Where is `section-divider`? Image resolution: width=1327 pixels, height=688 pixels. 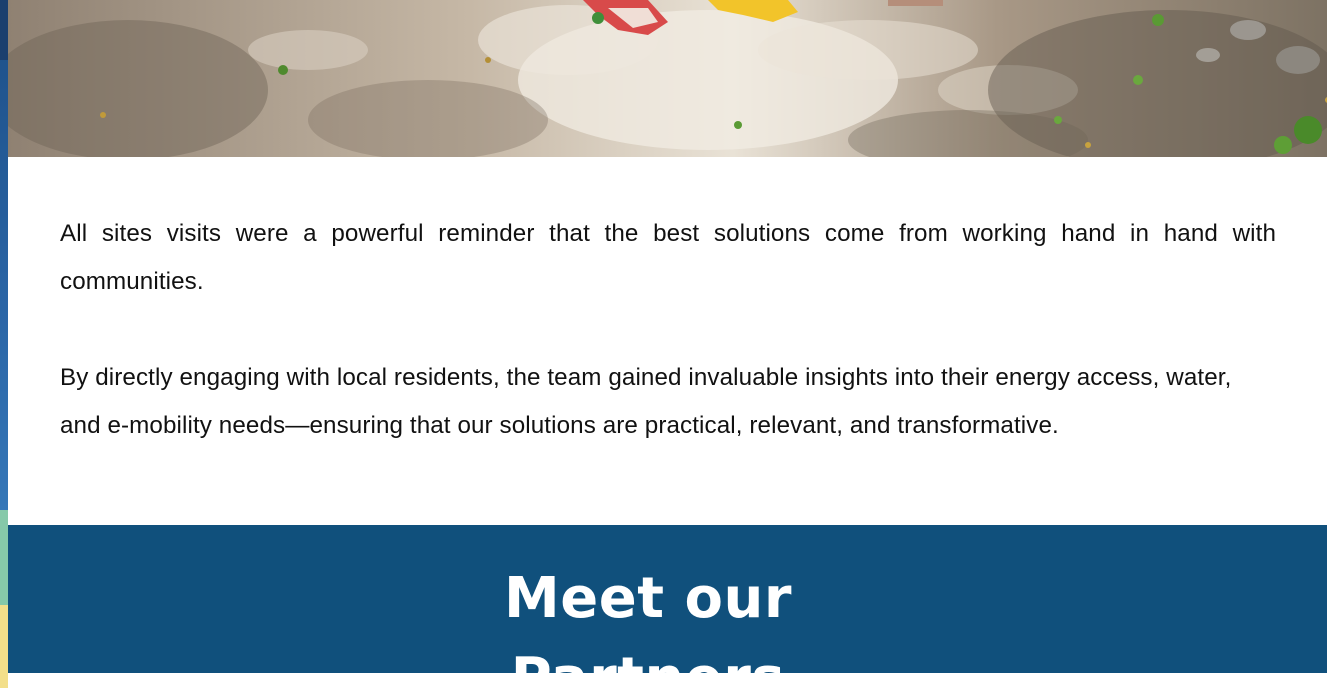 section-divider is located at coordinates (667, 680).